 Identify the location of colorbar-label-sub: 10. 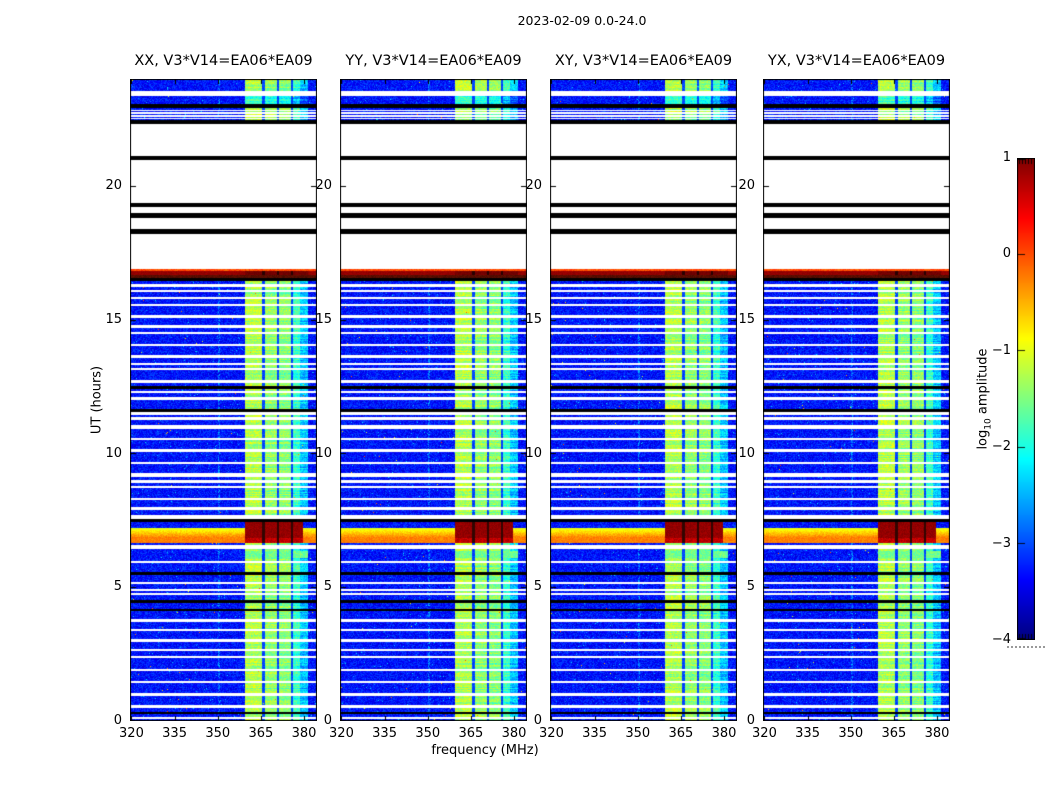
(988, 424).